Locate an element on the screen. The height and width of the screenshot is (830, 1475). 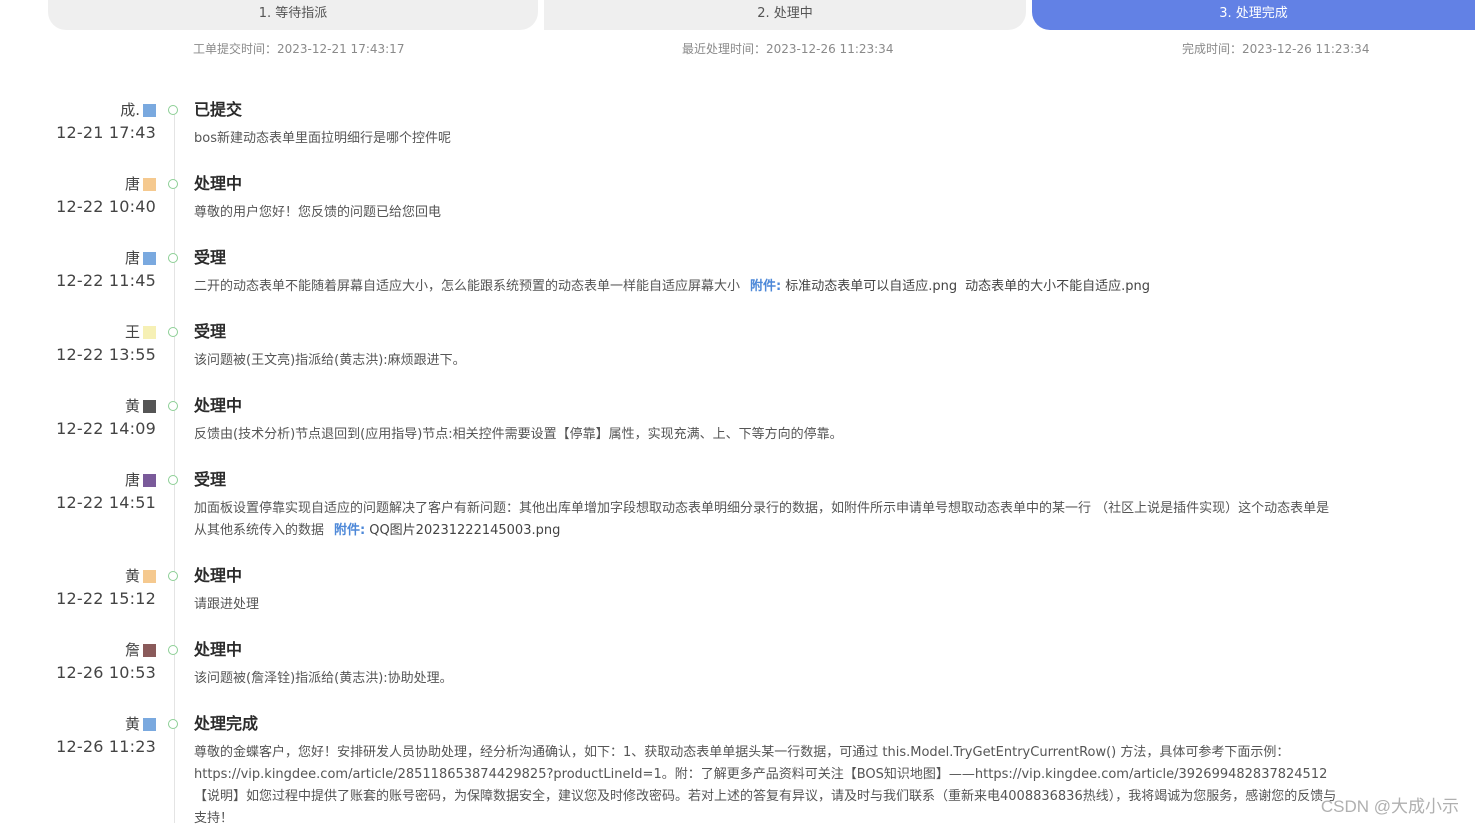
entry-time: 12-22 13:55 is located at coordinates (106, 354).